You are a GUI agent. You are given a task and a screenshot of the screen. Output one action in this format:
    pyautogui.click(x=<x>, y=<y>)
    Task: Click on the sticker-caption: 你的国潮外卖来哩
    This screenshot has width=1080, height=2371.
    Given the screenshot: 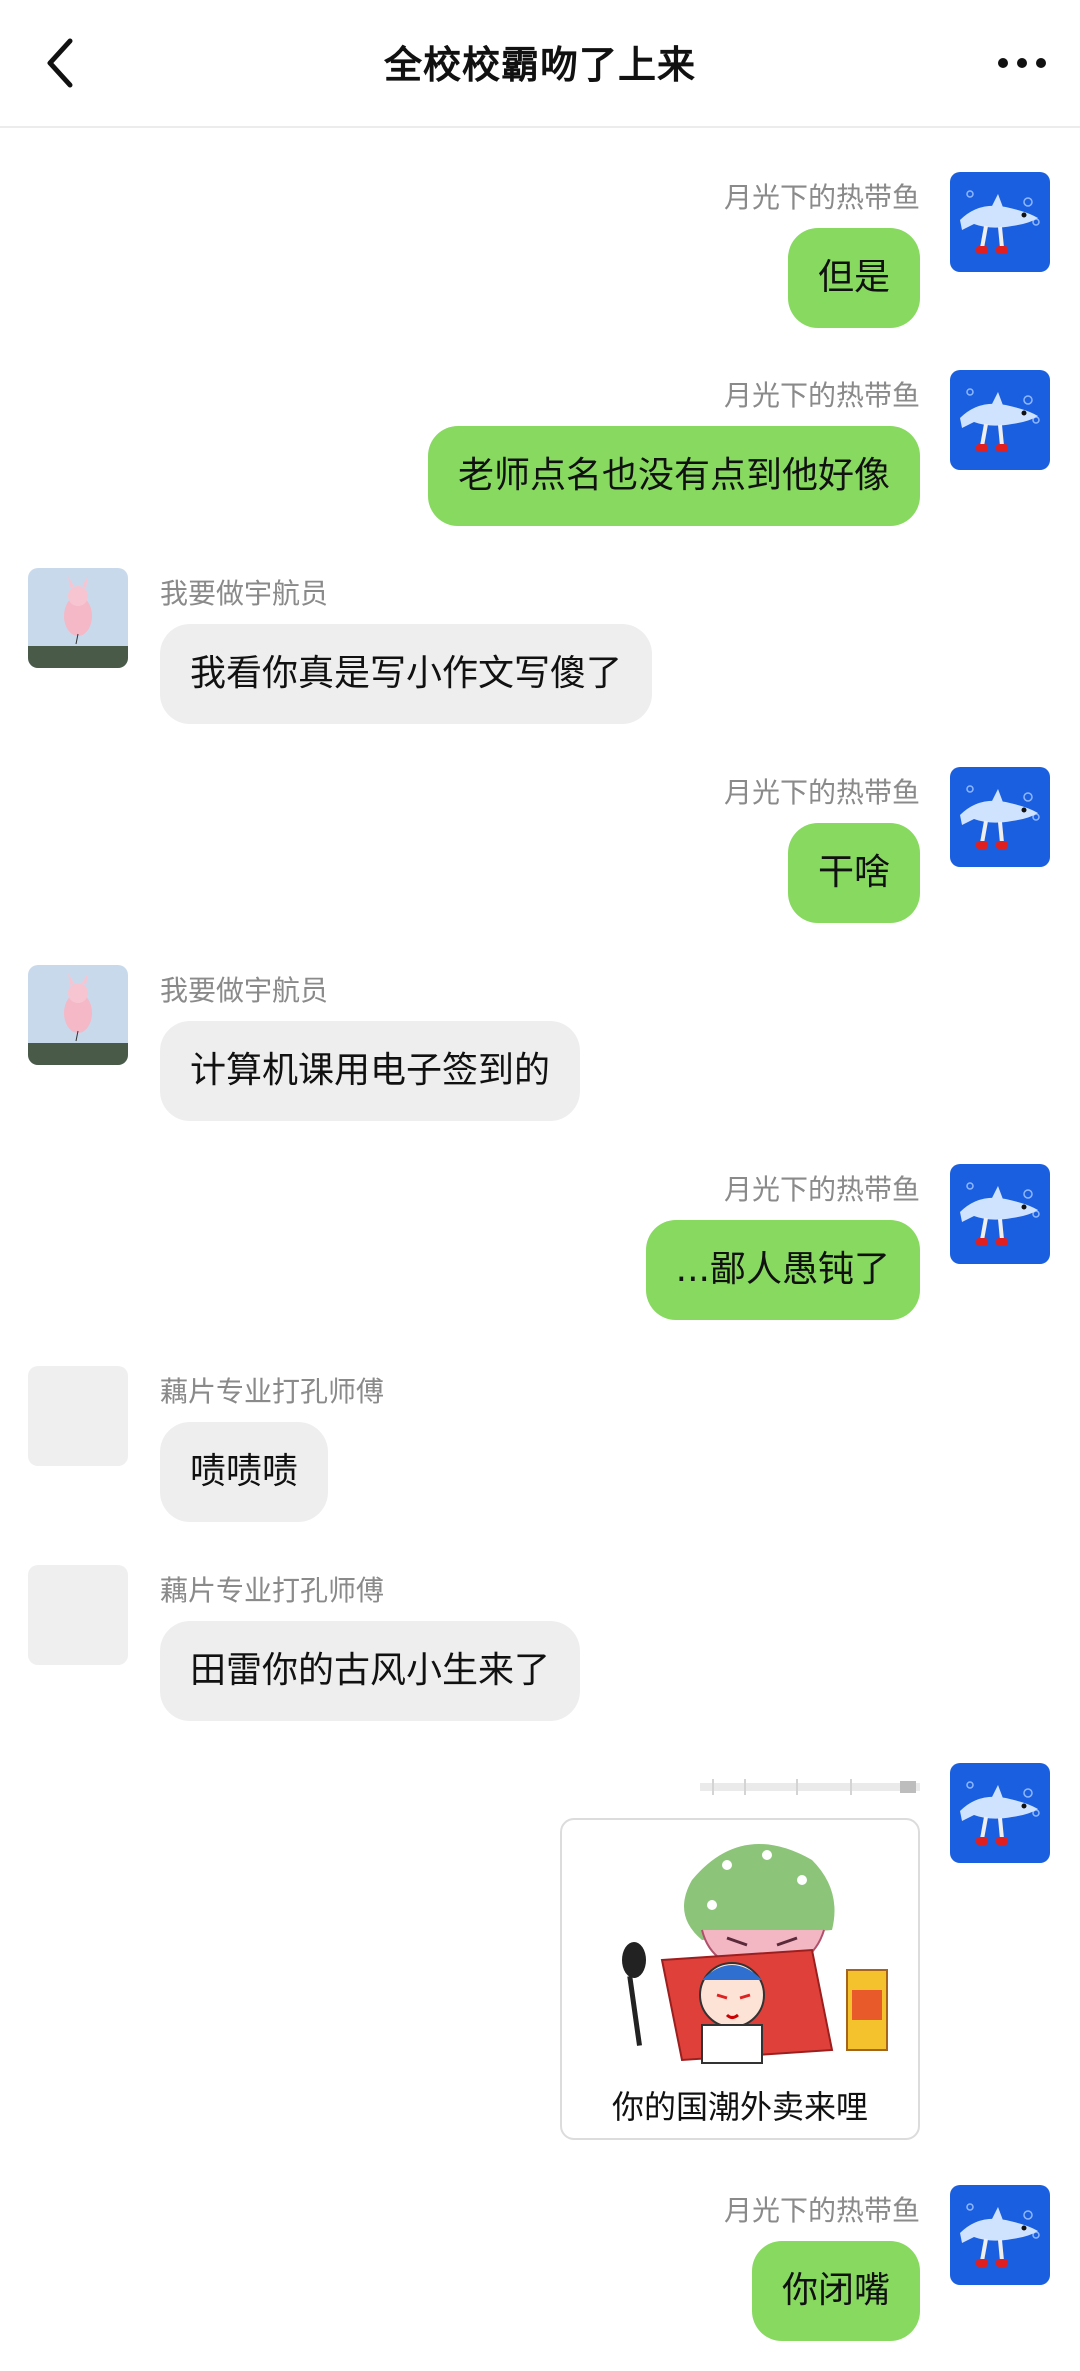 What is the action you would take?
    pyautogui.click(x=739, y=2107)
    